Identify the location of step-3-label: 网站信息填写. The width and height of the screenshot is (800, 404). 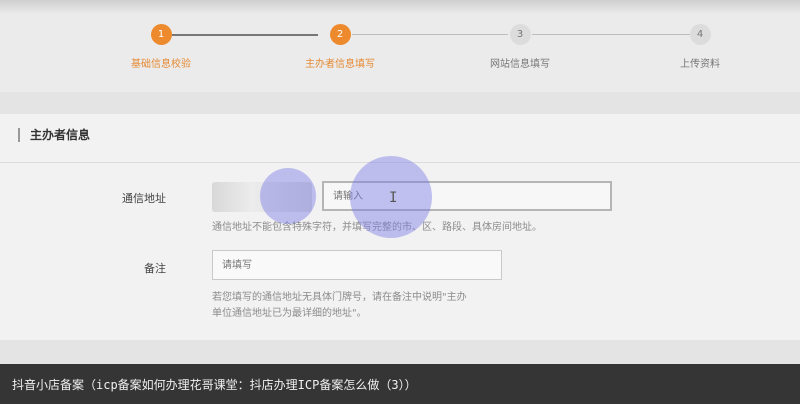
(520, 64).